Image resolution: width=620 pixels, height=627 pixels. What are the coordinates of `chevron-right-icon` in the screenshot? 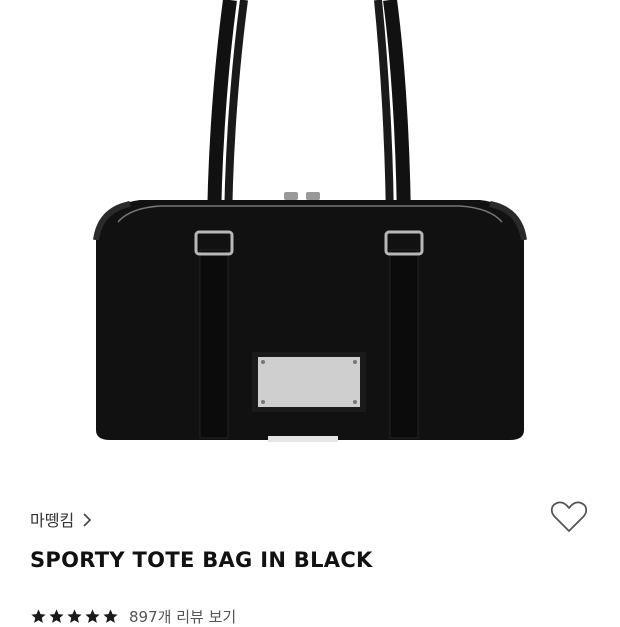 It's located at (87, 519).